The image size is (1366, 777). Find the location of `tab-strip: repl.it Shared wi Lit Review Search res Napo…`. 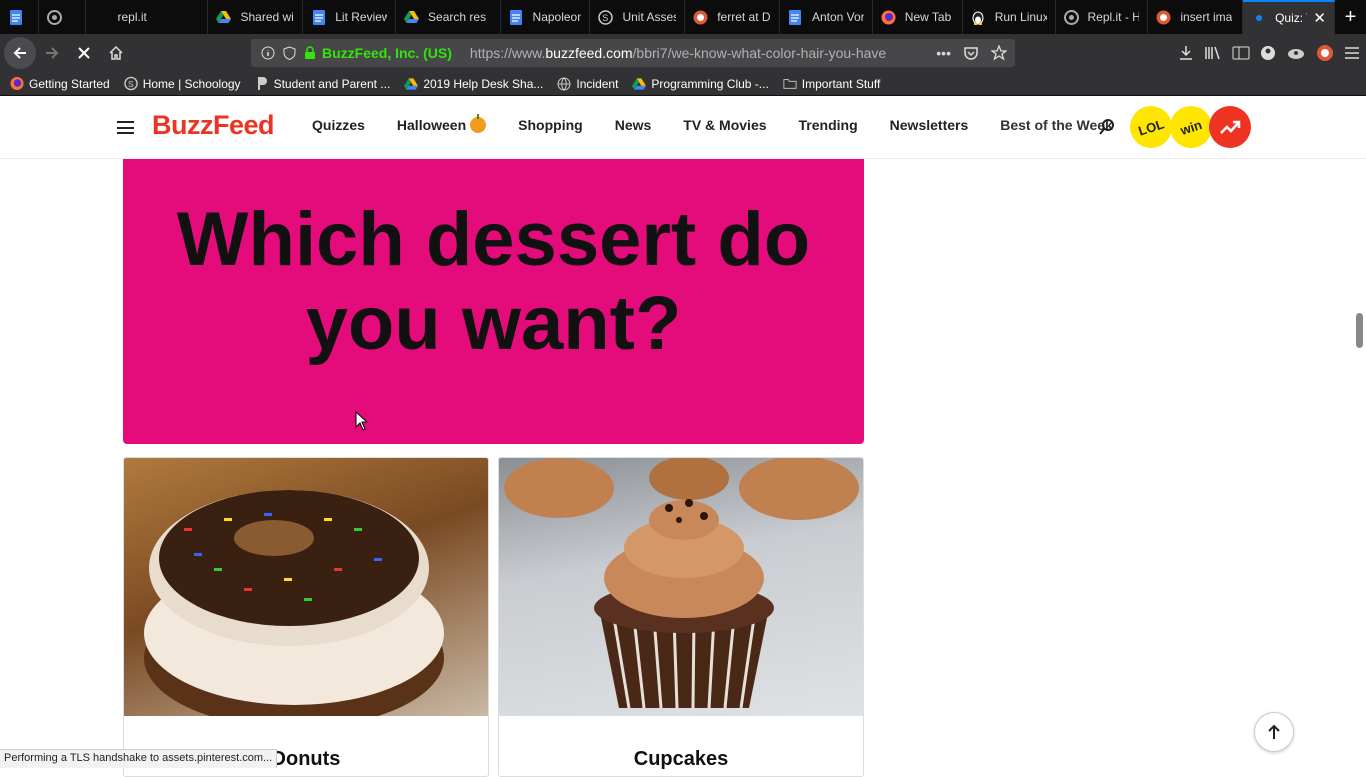

tab-strip: repl.it Shared wi Lit Review Search res Napo… is located at coordinates (683, 17).